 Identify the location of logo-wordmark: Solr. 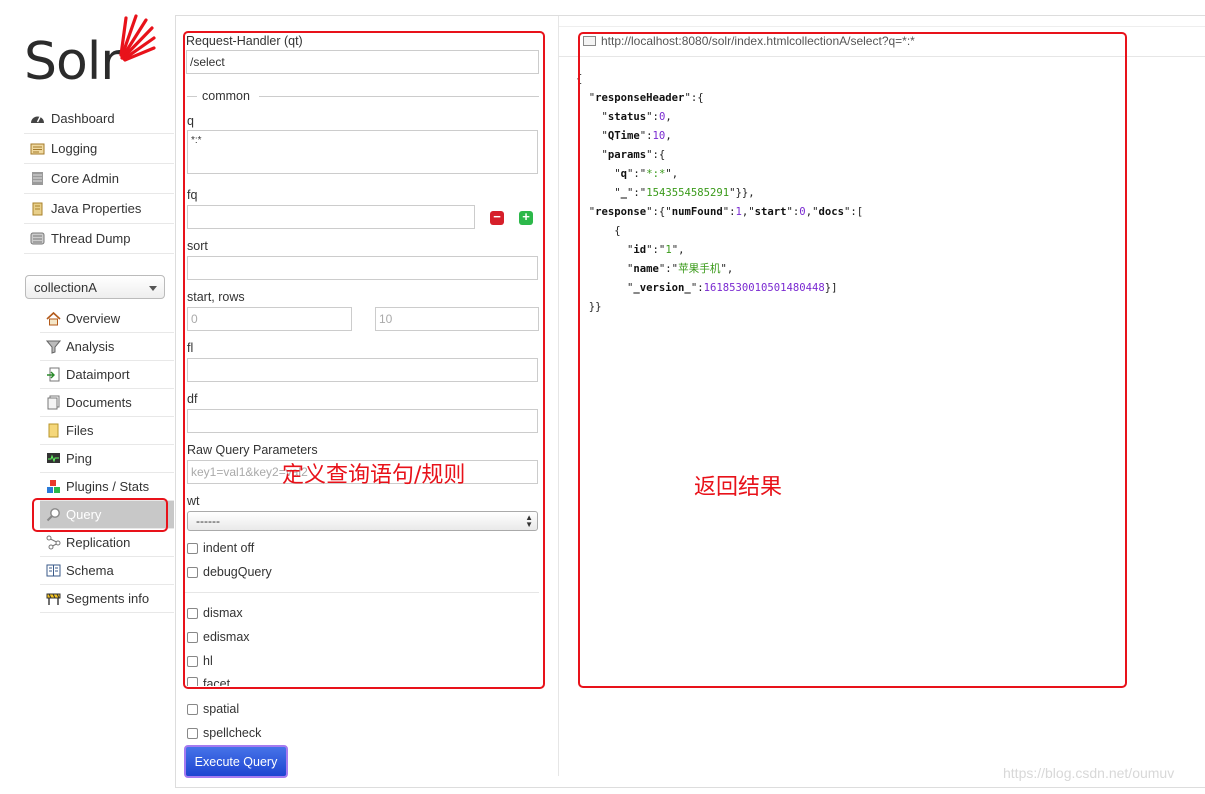
(73, 62).